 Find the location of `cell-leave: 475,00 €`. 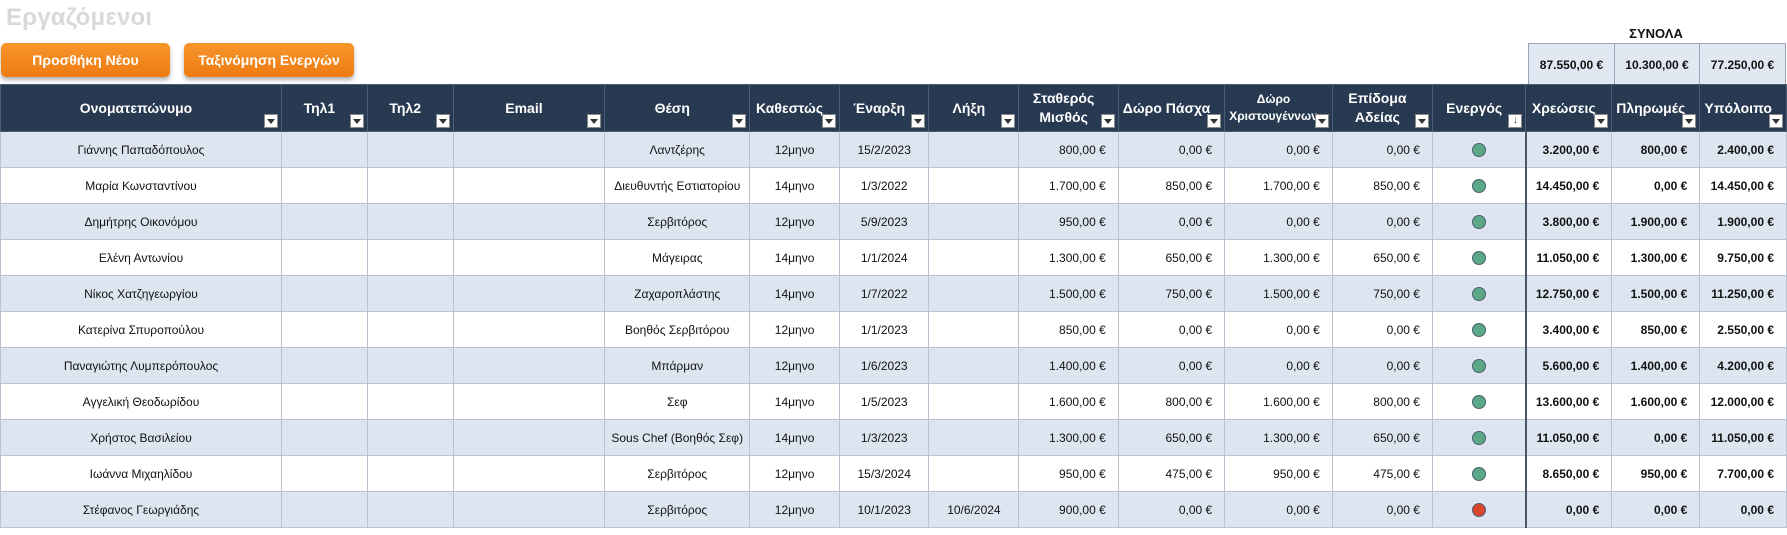

cell-leave: 475,00 € is located at coordinates (1382, 473).